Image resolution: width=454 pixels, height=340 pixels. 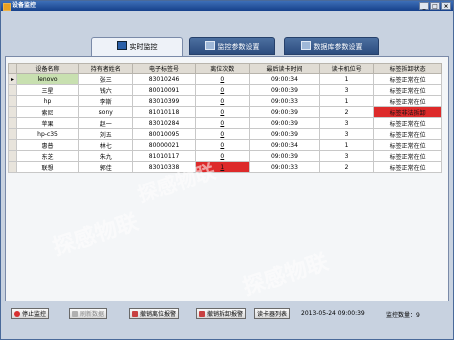 What do you see at coordinates (209, 45) in the screenshot?
I see `settings-icon` at bounding box center [209, 45].